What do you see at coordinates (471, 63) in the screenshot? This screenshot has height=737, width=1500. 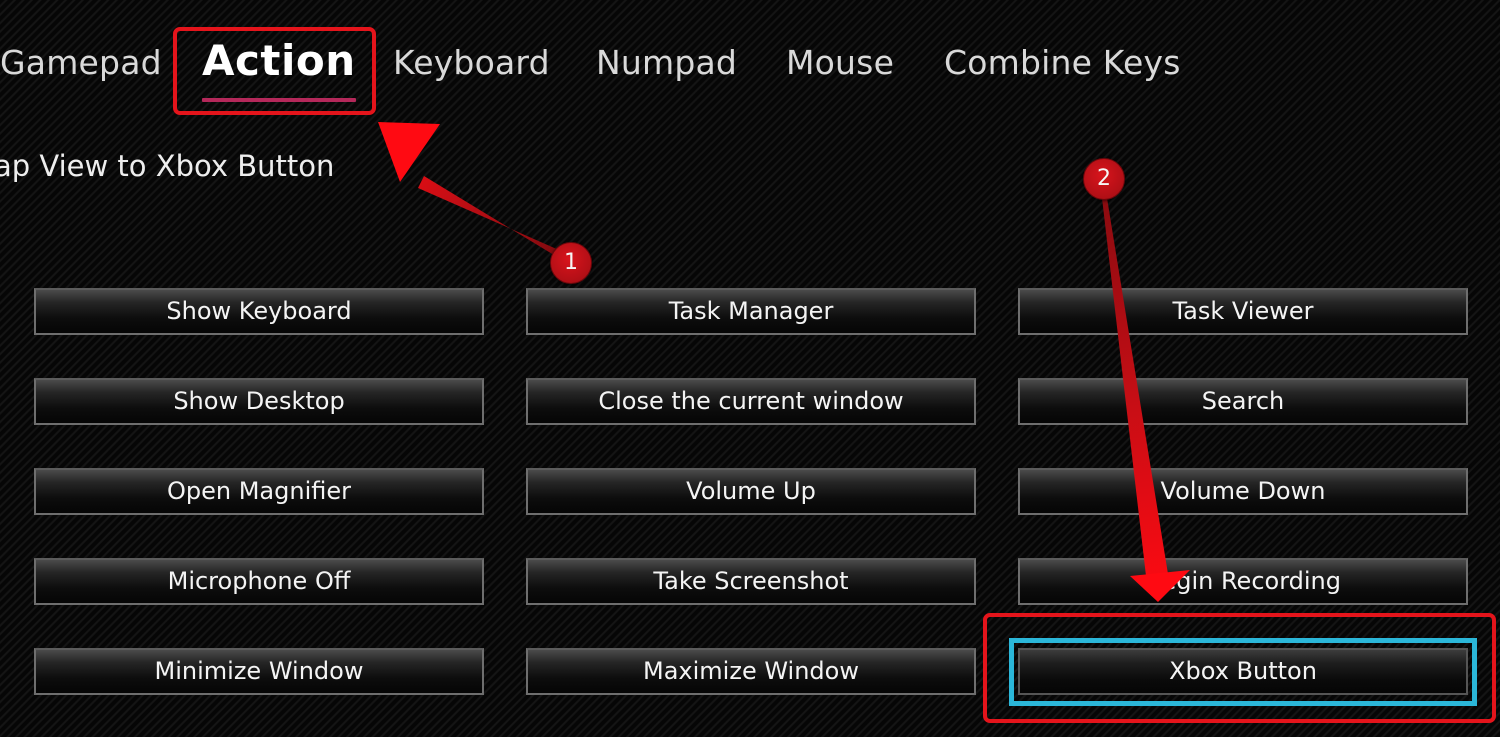 I see `tab-keyboard: Keyboard` at bounding box center [471, 63].